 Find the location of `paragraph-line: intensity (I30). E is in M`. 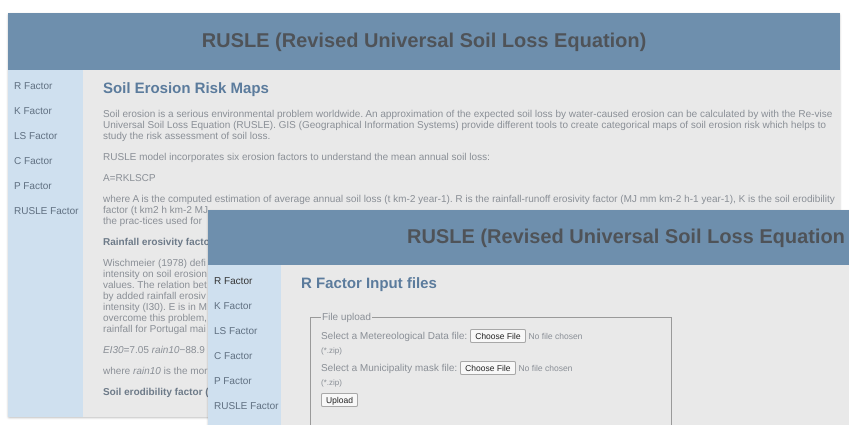

paragraph-line: intensity (I30). E is in M is located at coordinates (155, 307).